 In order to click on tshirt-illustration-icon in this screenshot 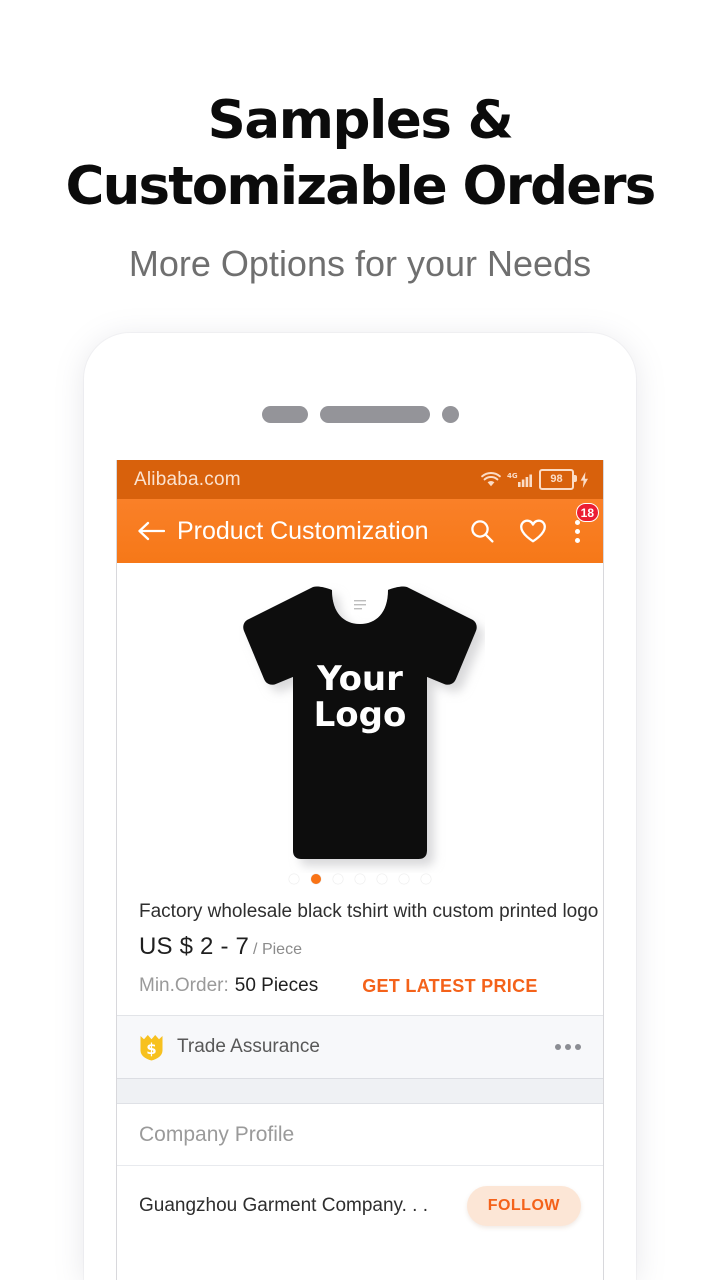, I will do `click(360, 722)`.